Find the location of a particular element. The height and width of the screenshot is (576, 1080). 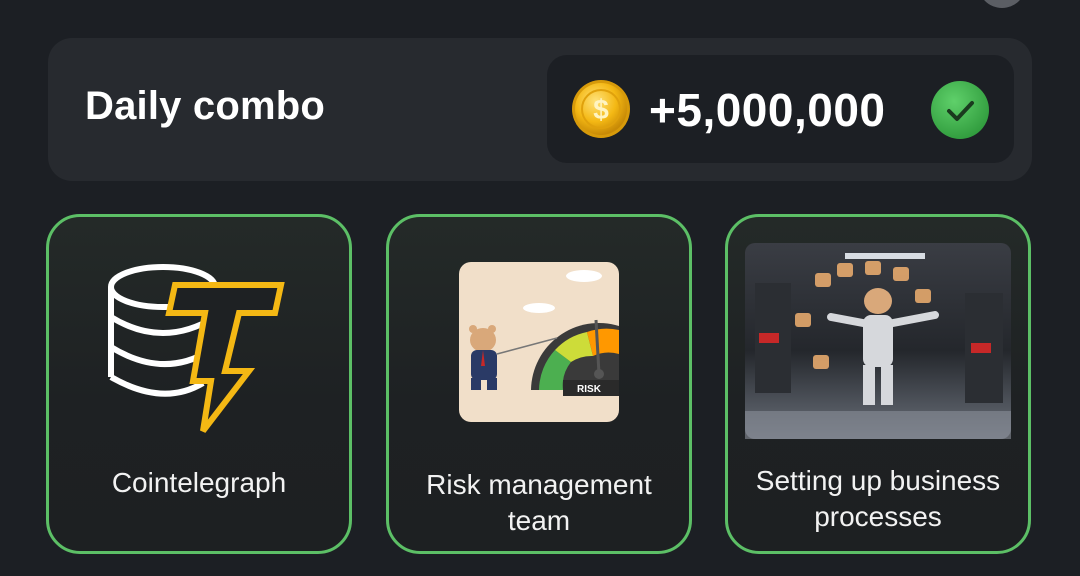

card-label: Risk management team is located at coordinates (539, 502).